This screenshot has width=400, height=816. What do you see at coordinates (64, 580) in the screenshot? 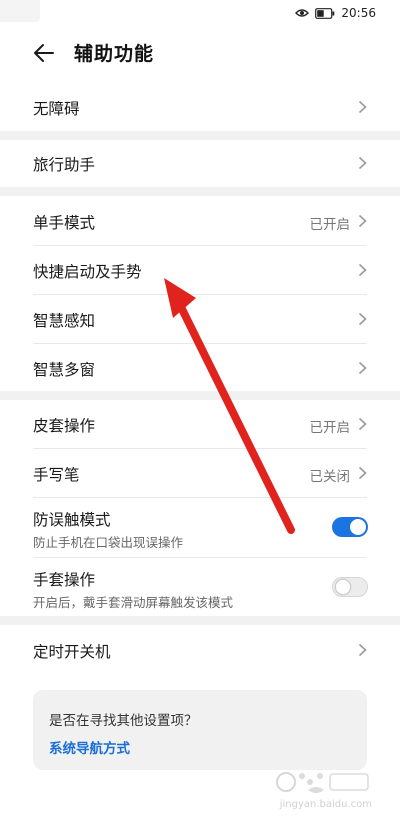
I see `row-label: 手套操作` at bounding box center [64, 580].